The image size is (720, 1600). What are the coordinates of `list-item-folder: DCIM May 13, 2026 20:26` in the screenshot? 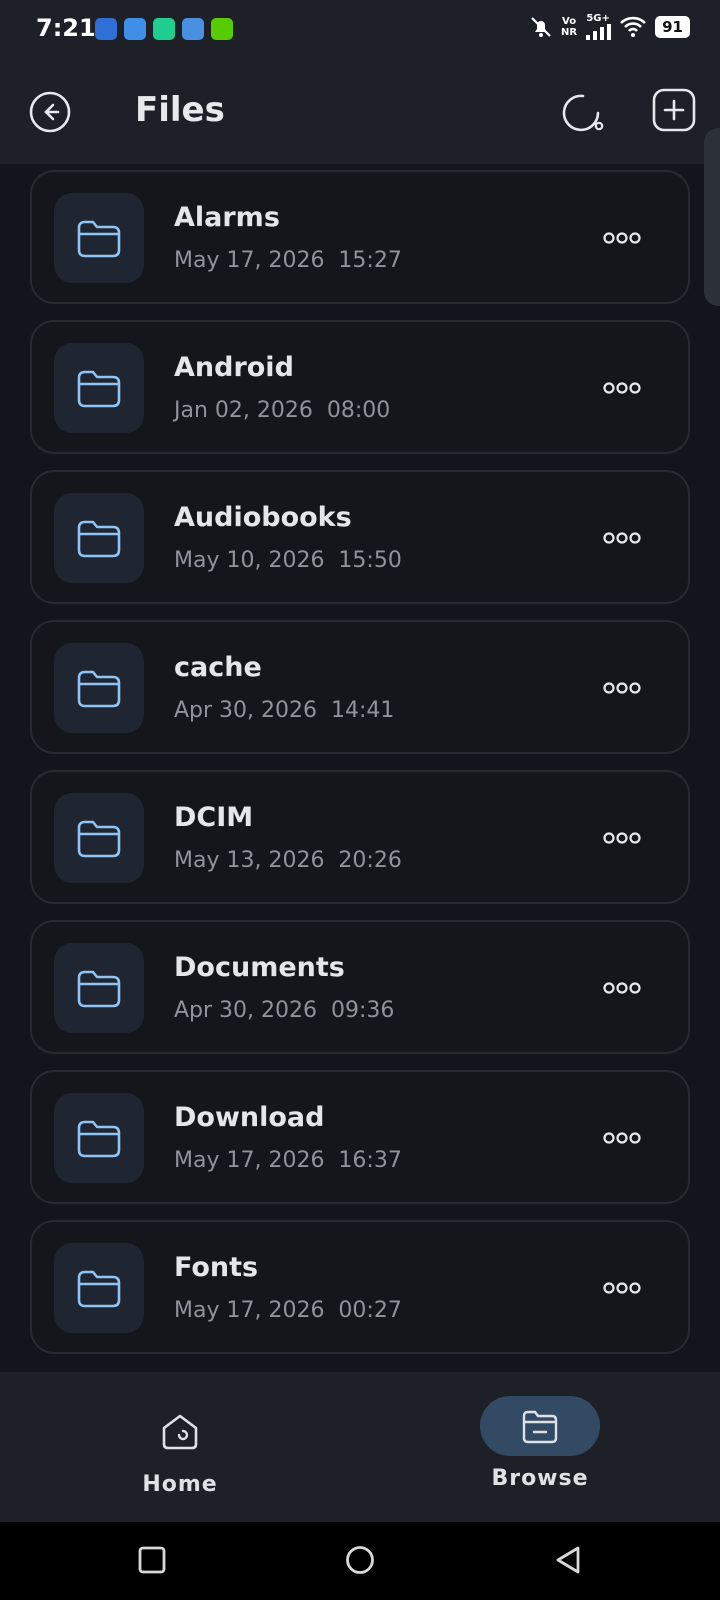 It's located at (360, 837).